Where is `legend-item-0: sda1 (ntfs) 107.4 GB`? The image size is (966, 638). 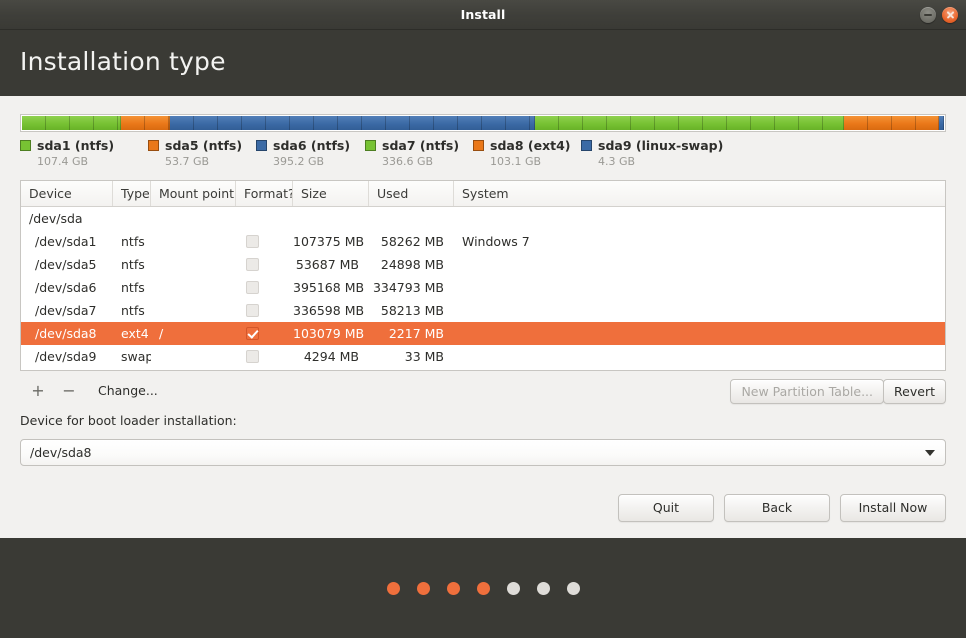 legend-item-0: sda1 (ntfs) 107.4 GB is located at coordinates (67, 153).